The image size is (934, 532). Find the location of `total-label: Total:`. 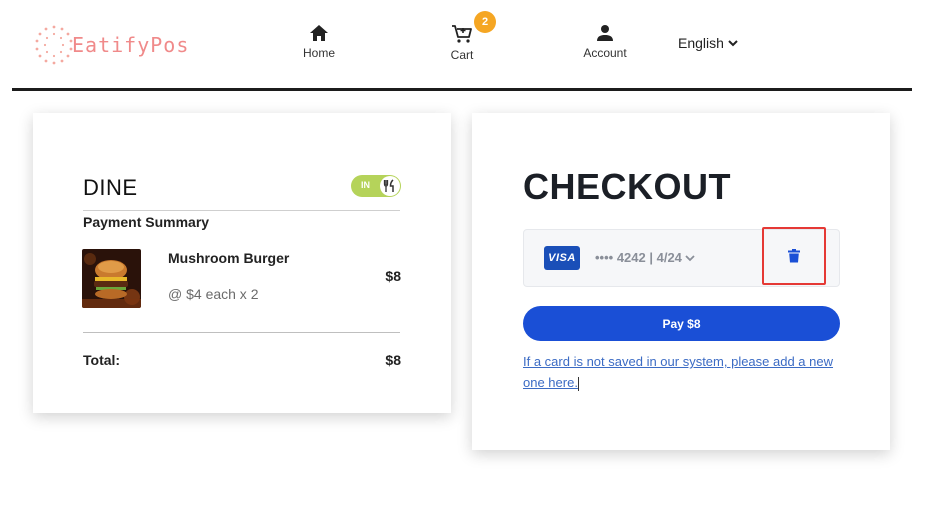

total-label: Total: is located at coordinates (102, 360).